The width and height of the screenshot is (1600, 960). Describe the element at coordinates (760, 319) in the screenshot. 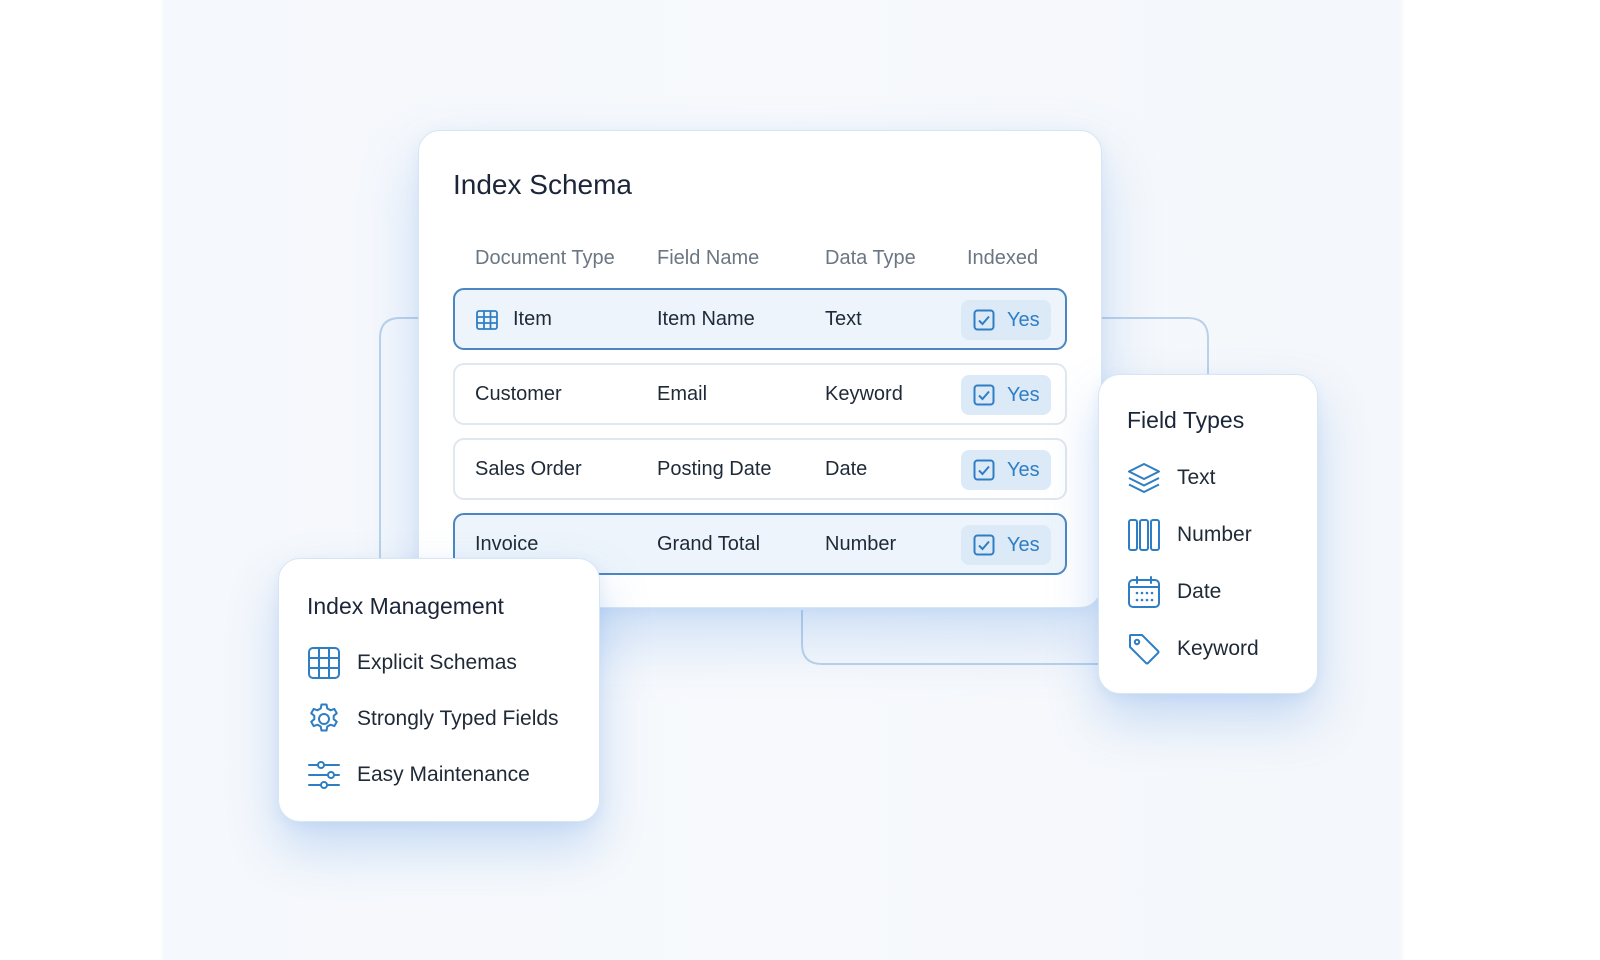

I see `table-row-item: Item Item Name Text Yes` at that location.